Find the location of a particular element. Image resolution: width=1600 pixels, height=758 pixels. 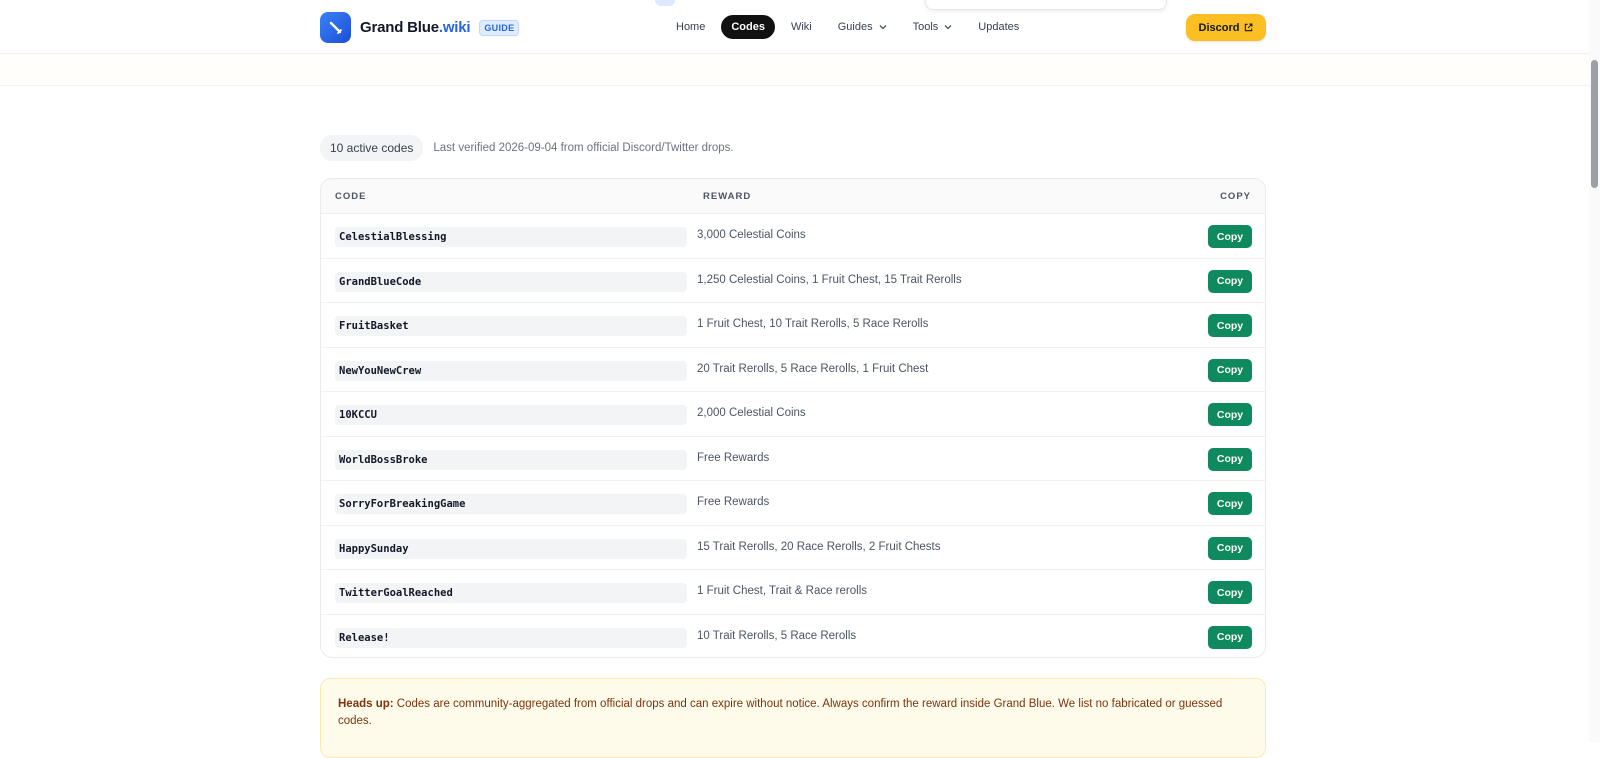

popup-edge is located at coordinates (1046, 5).